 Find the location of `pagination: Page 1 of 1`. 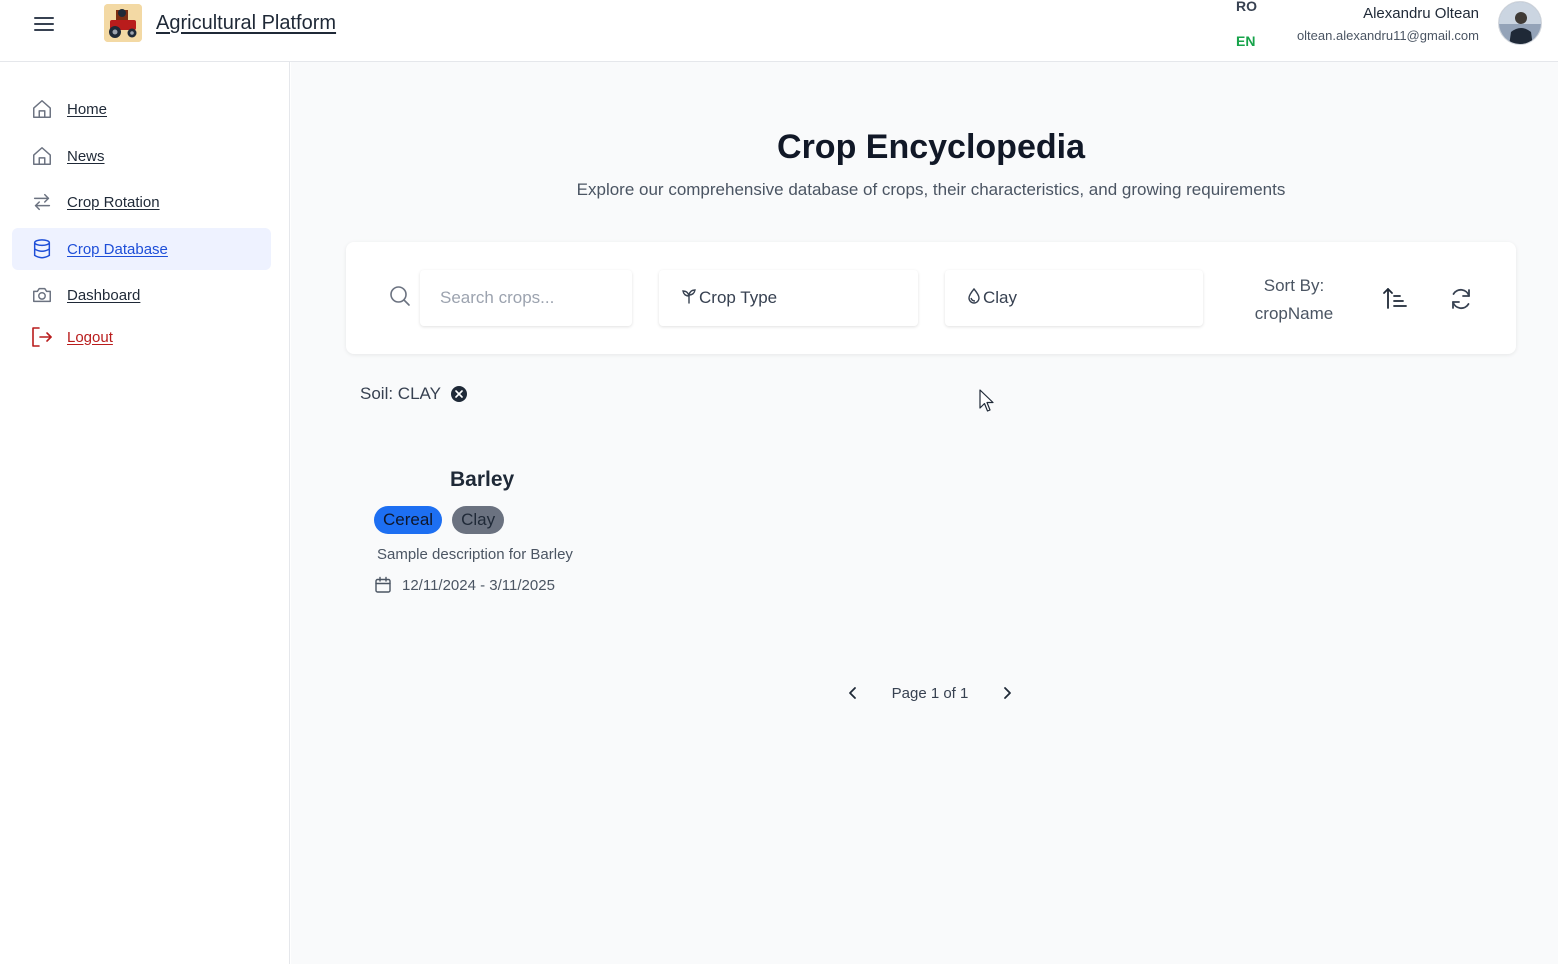

pagination: Page 1 of 1 is located at coordinates (930, 693).